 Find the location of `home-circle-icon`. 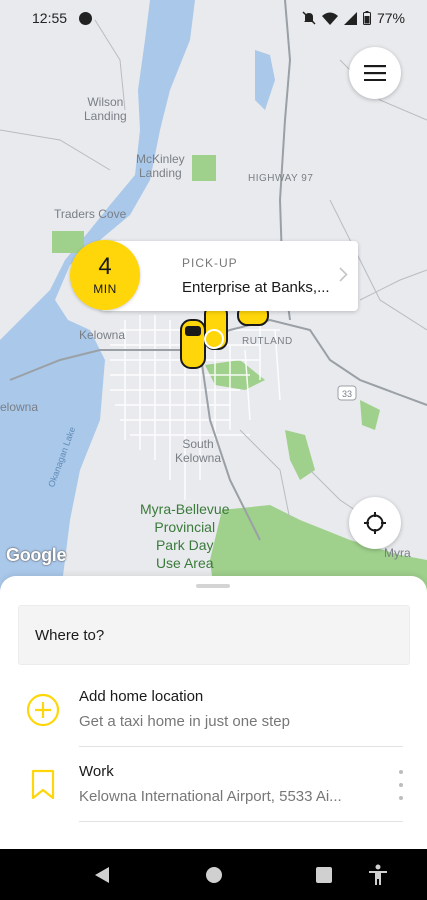

home-circle-icon is located at coordinates (214, 875).